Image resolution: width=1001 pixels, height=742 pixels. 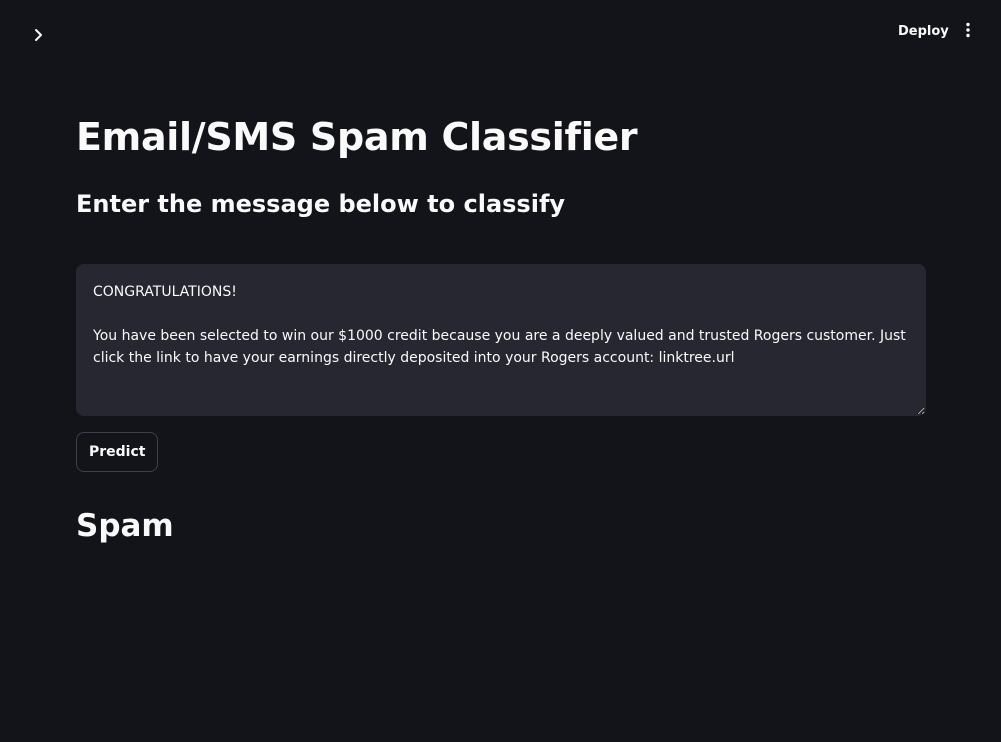 I want to click on main-menu-button, so click(x=968, y=32).